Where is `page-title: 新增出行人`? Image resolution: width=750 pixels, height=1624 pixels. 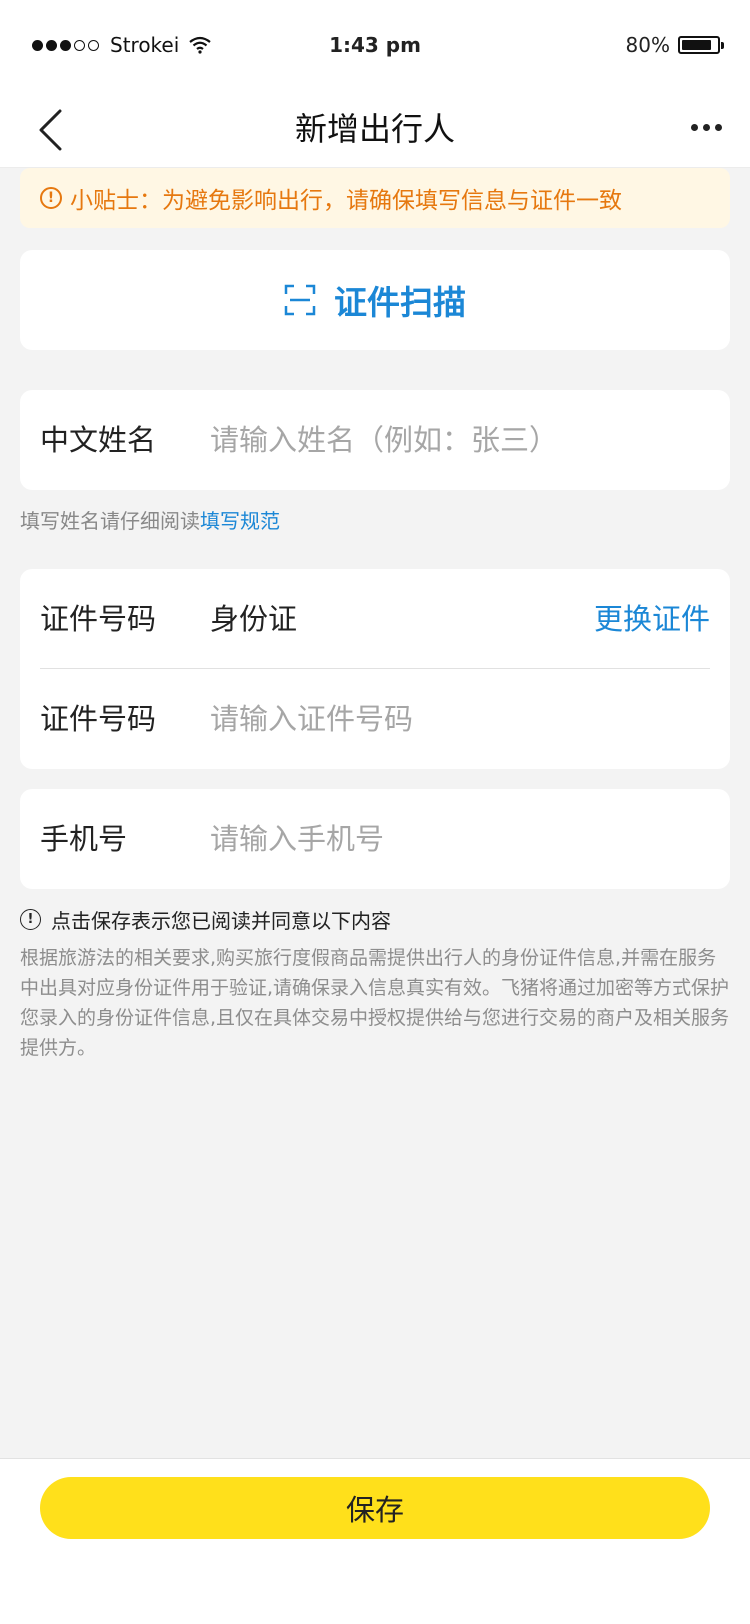
page-title: 新增出行人 is located at coordinates (374, 129).